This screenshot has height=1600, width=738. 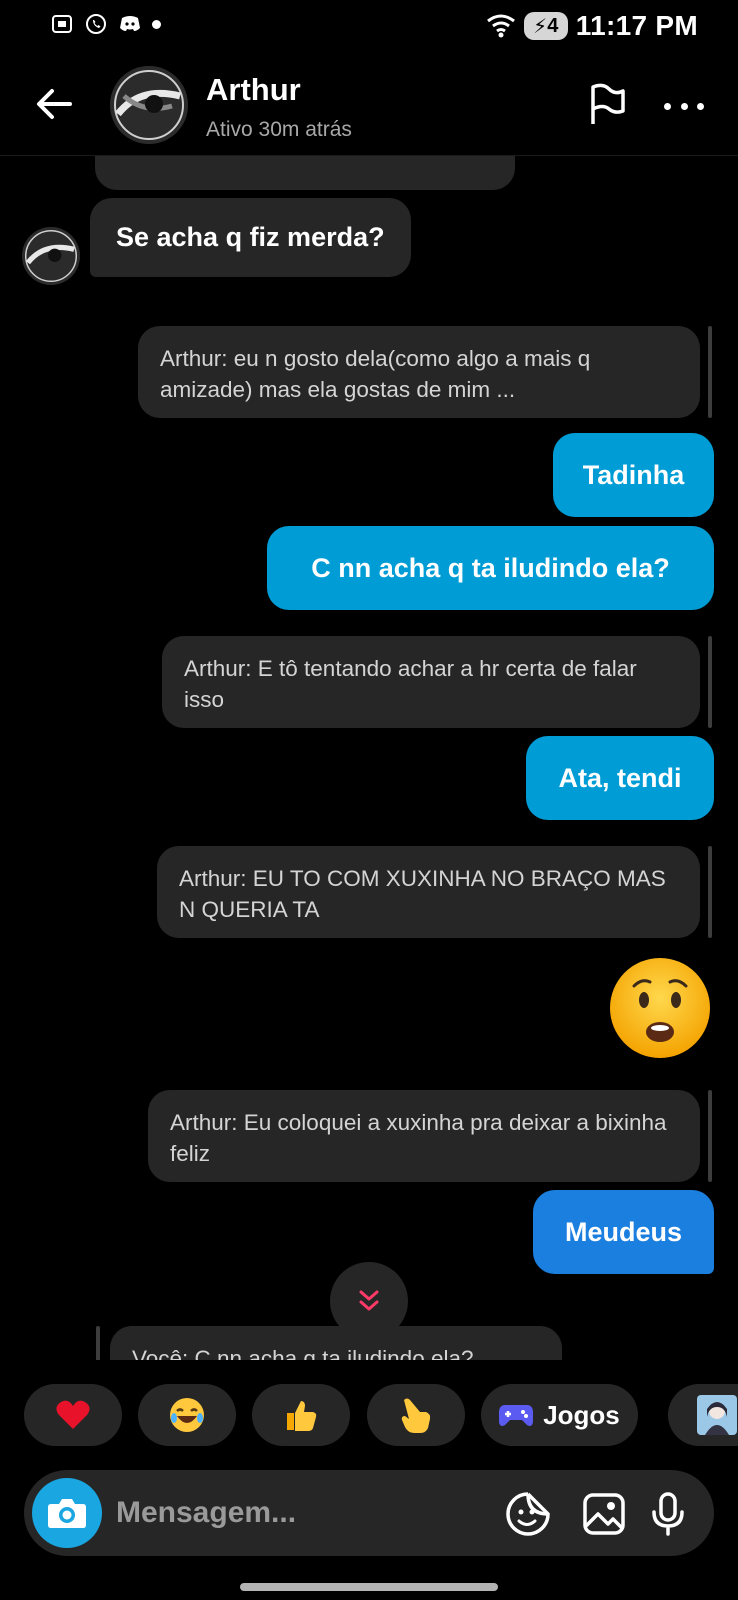 I want to click on heart-emoji, so click(x=73, y=1414).